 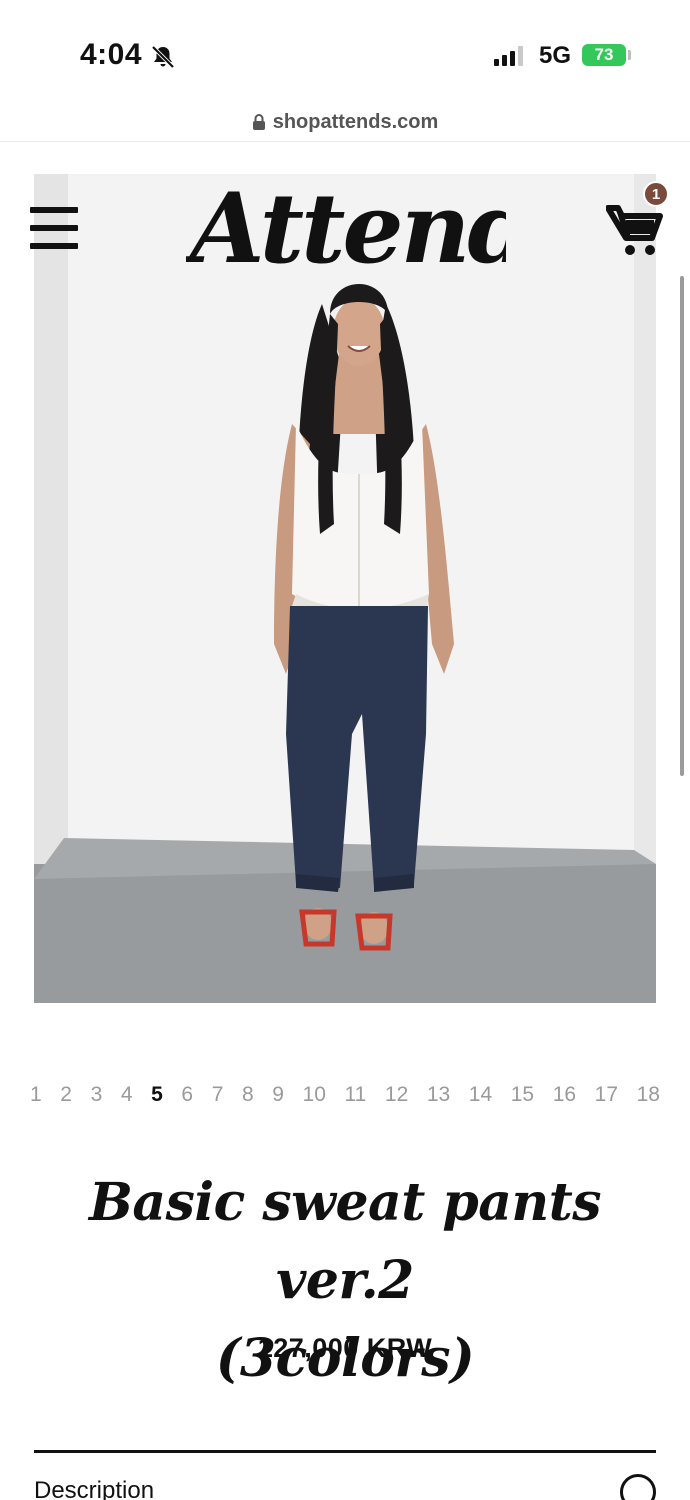 What do you see at coordinates (682, 526) in the screenshot?
I see `page-scrollbar` at bounding box center [682, 526].